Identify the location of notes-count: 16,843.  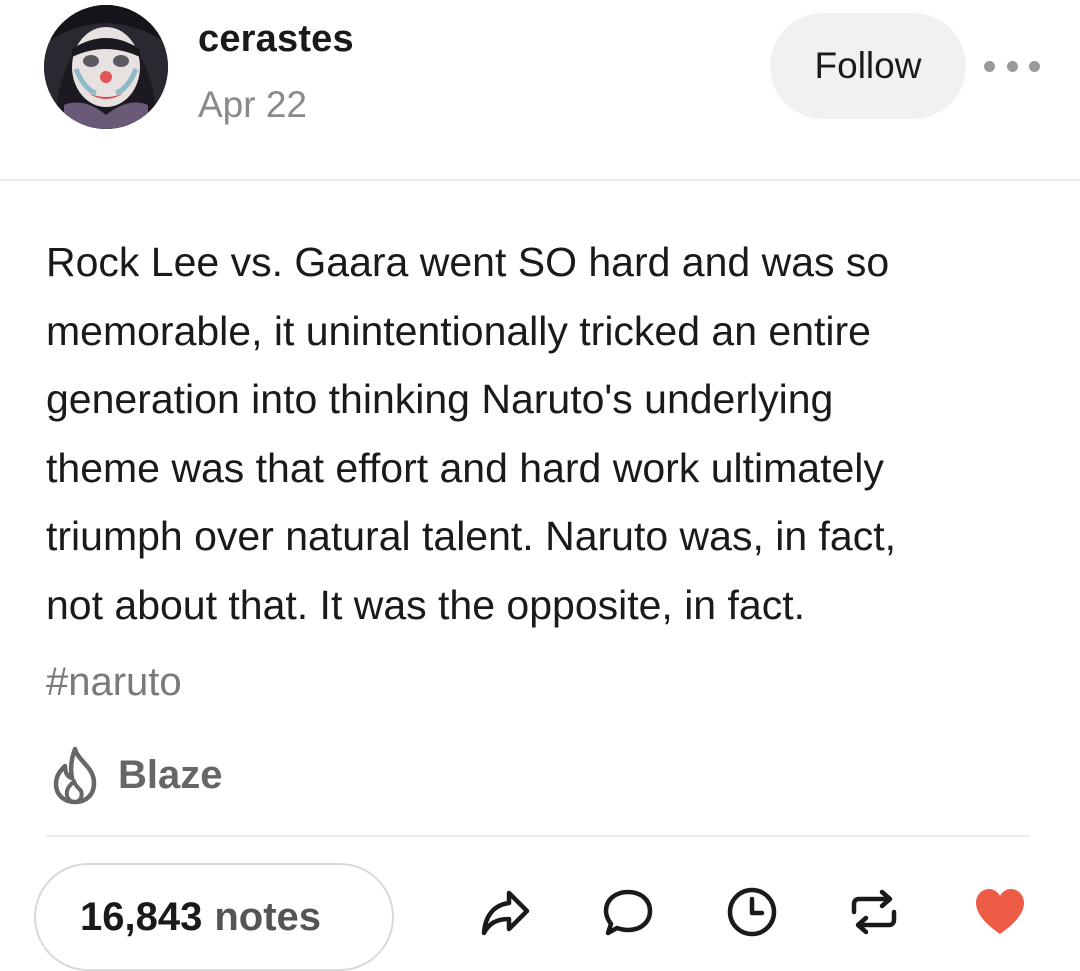
(141, 916).